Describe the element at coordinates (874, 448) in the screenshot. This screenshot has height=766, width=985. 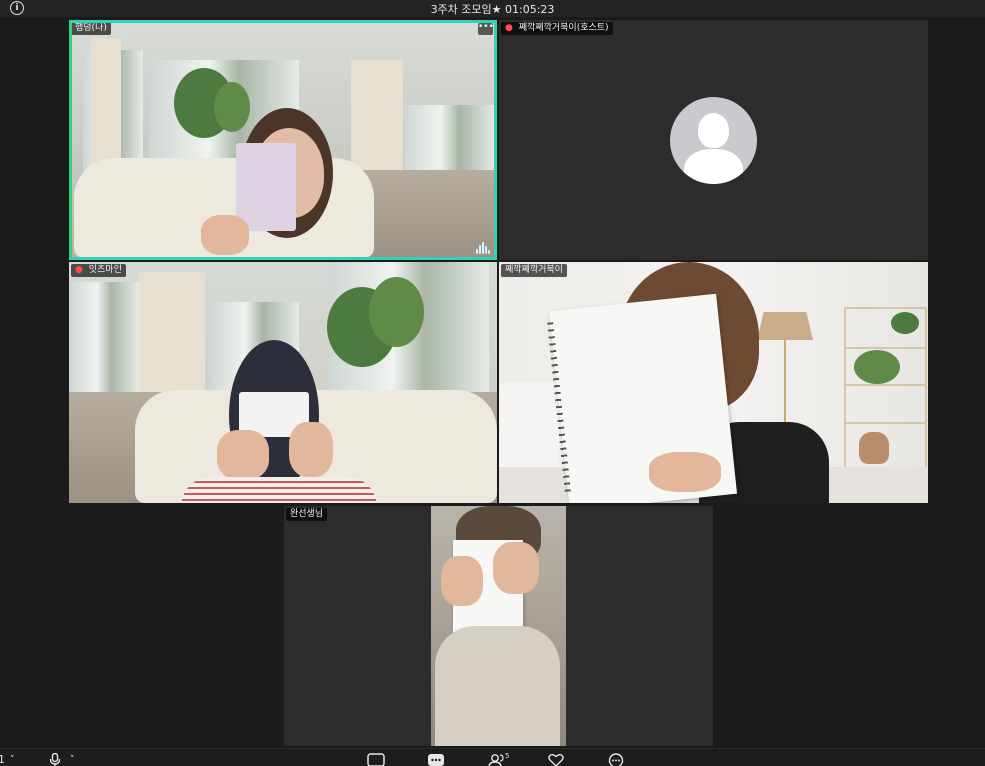
I see `vase` at that location.